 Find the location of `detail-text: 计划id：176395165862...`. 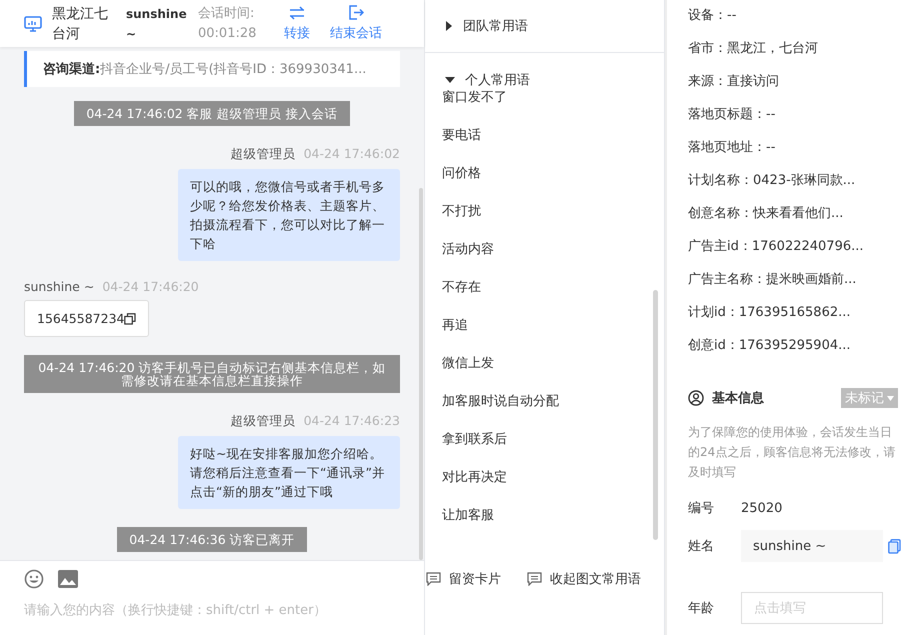

detail-text: 计划id：176395165862... is located at coordinates (769, 313).